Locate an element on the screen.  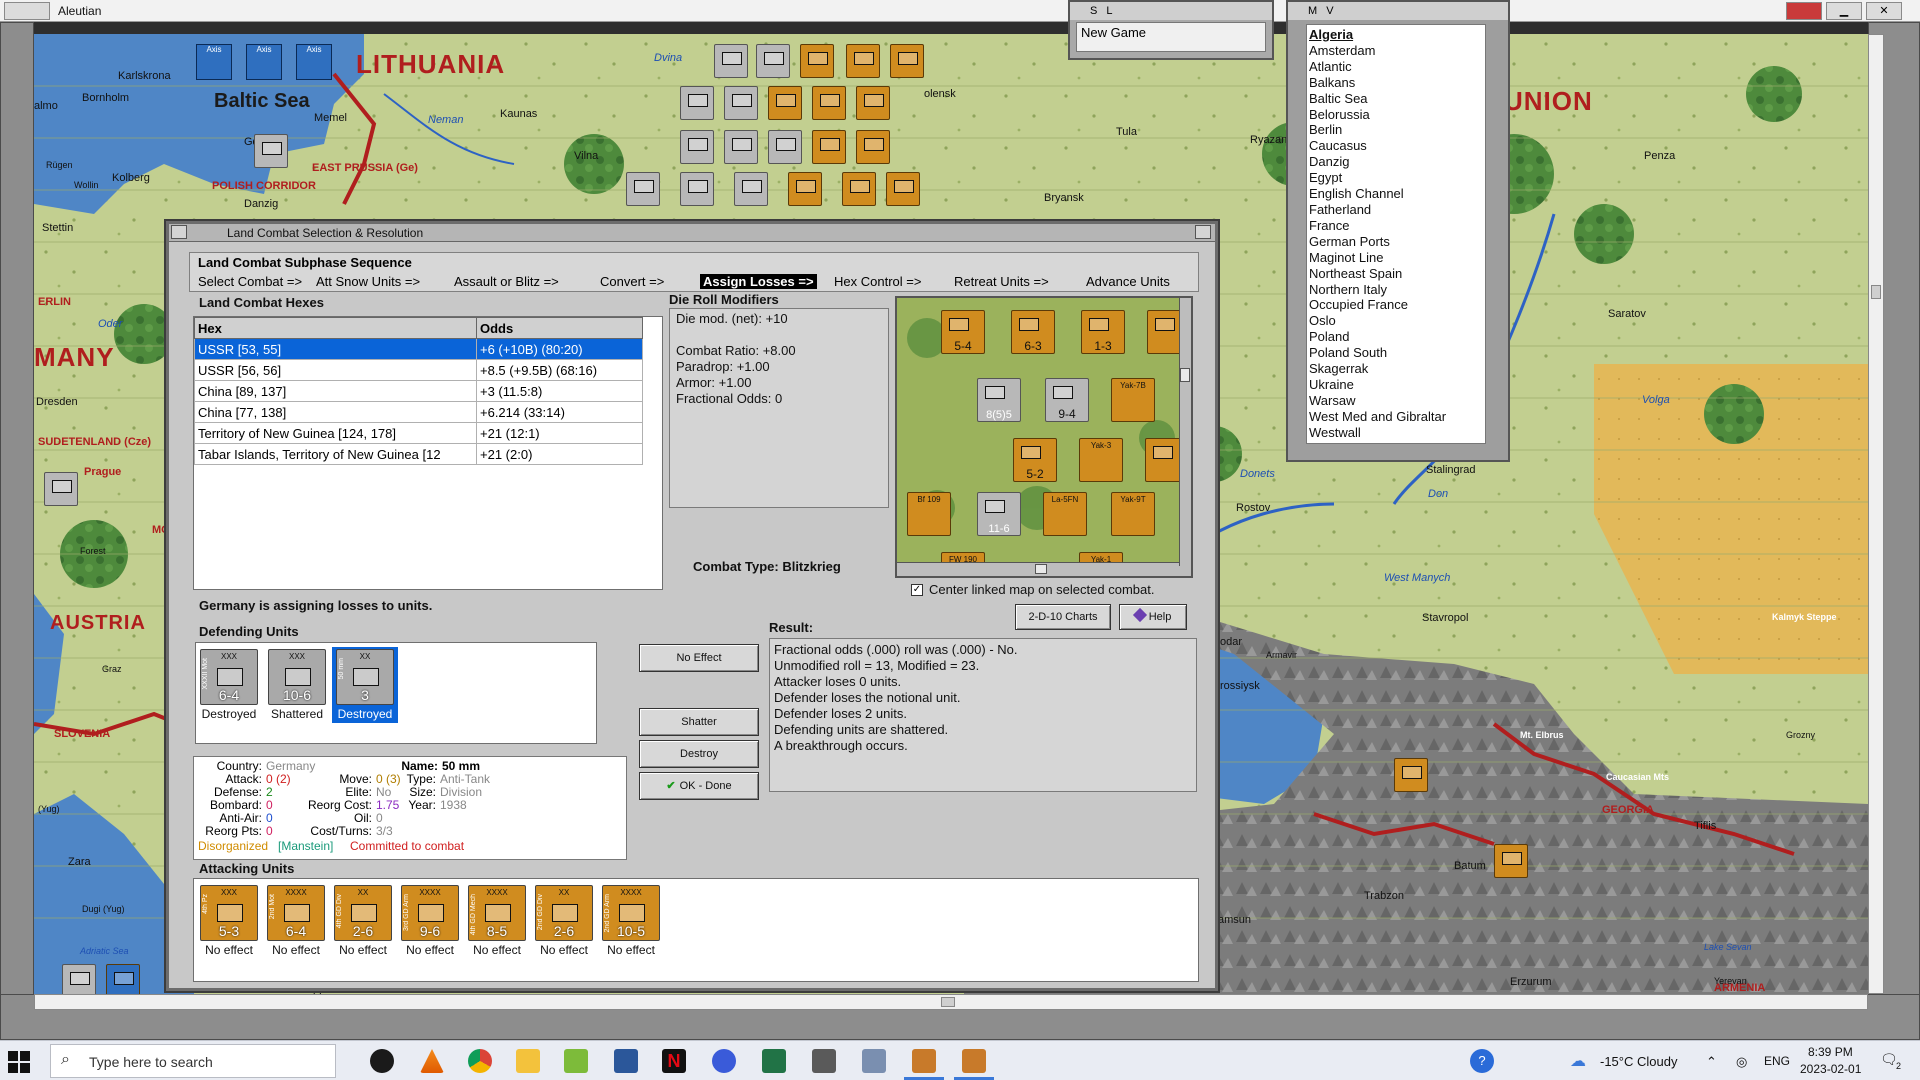
clock-date: 2023-02-01 is located at coordinates (1830, 1069).